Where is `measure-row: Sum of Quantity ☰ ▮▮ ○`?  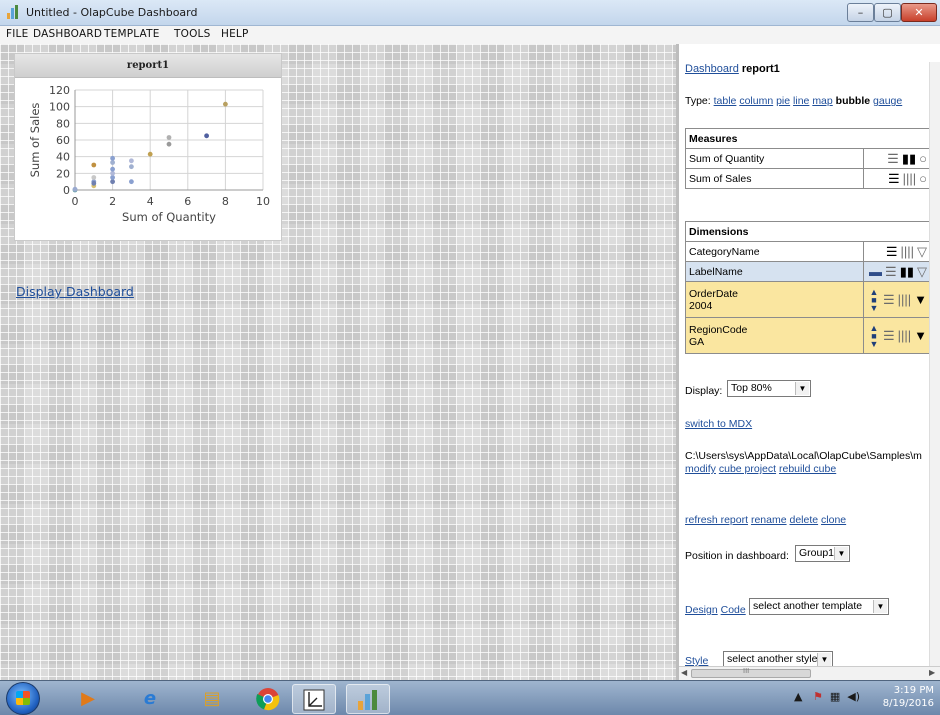
measure-row: Sum of Quantity ☰ ▮▮ ○ is located at coordinates (807, 158).